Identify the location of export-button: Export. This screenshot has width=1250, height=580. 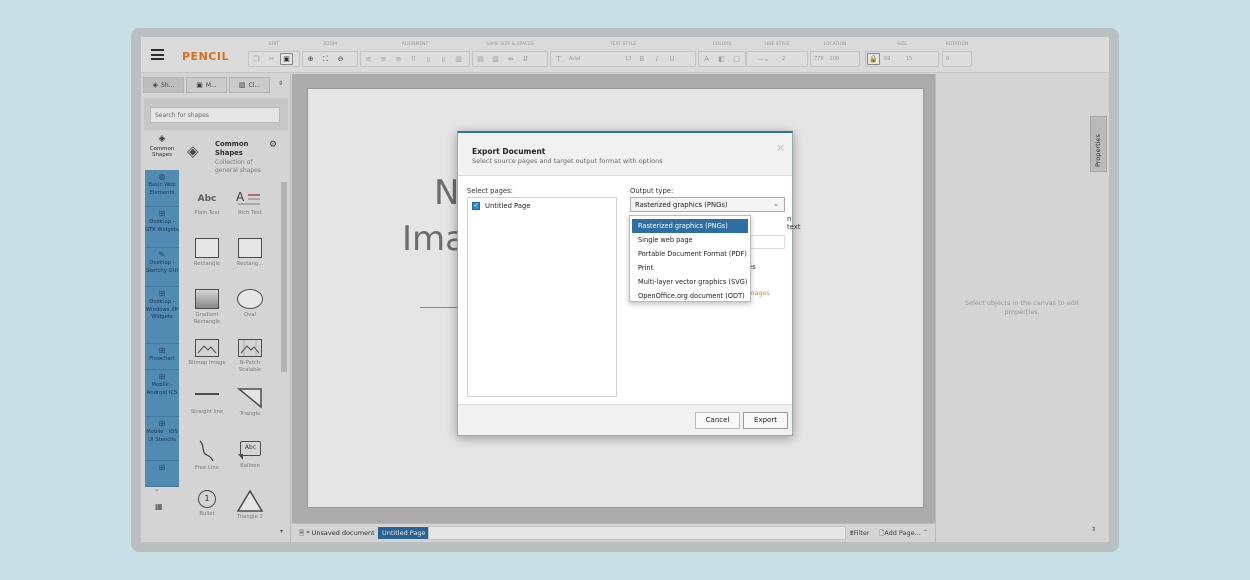
(765, 420).